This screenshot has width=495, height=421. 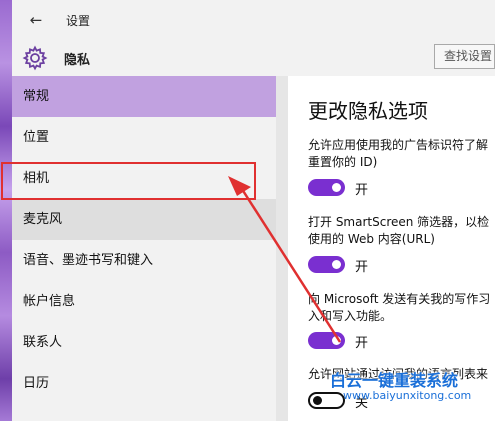 I want to click on sidebar-item-location: 位置, so click(x=144, y=137).